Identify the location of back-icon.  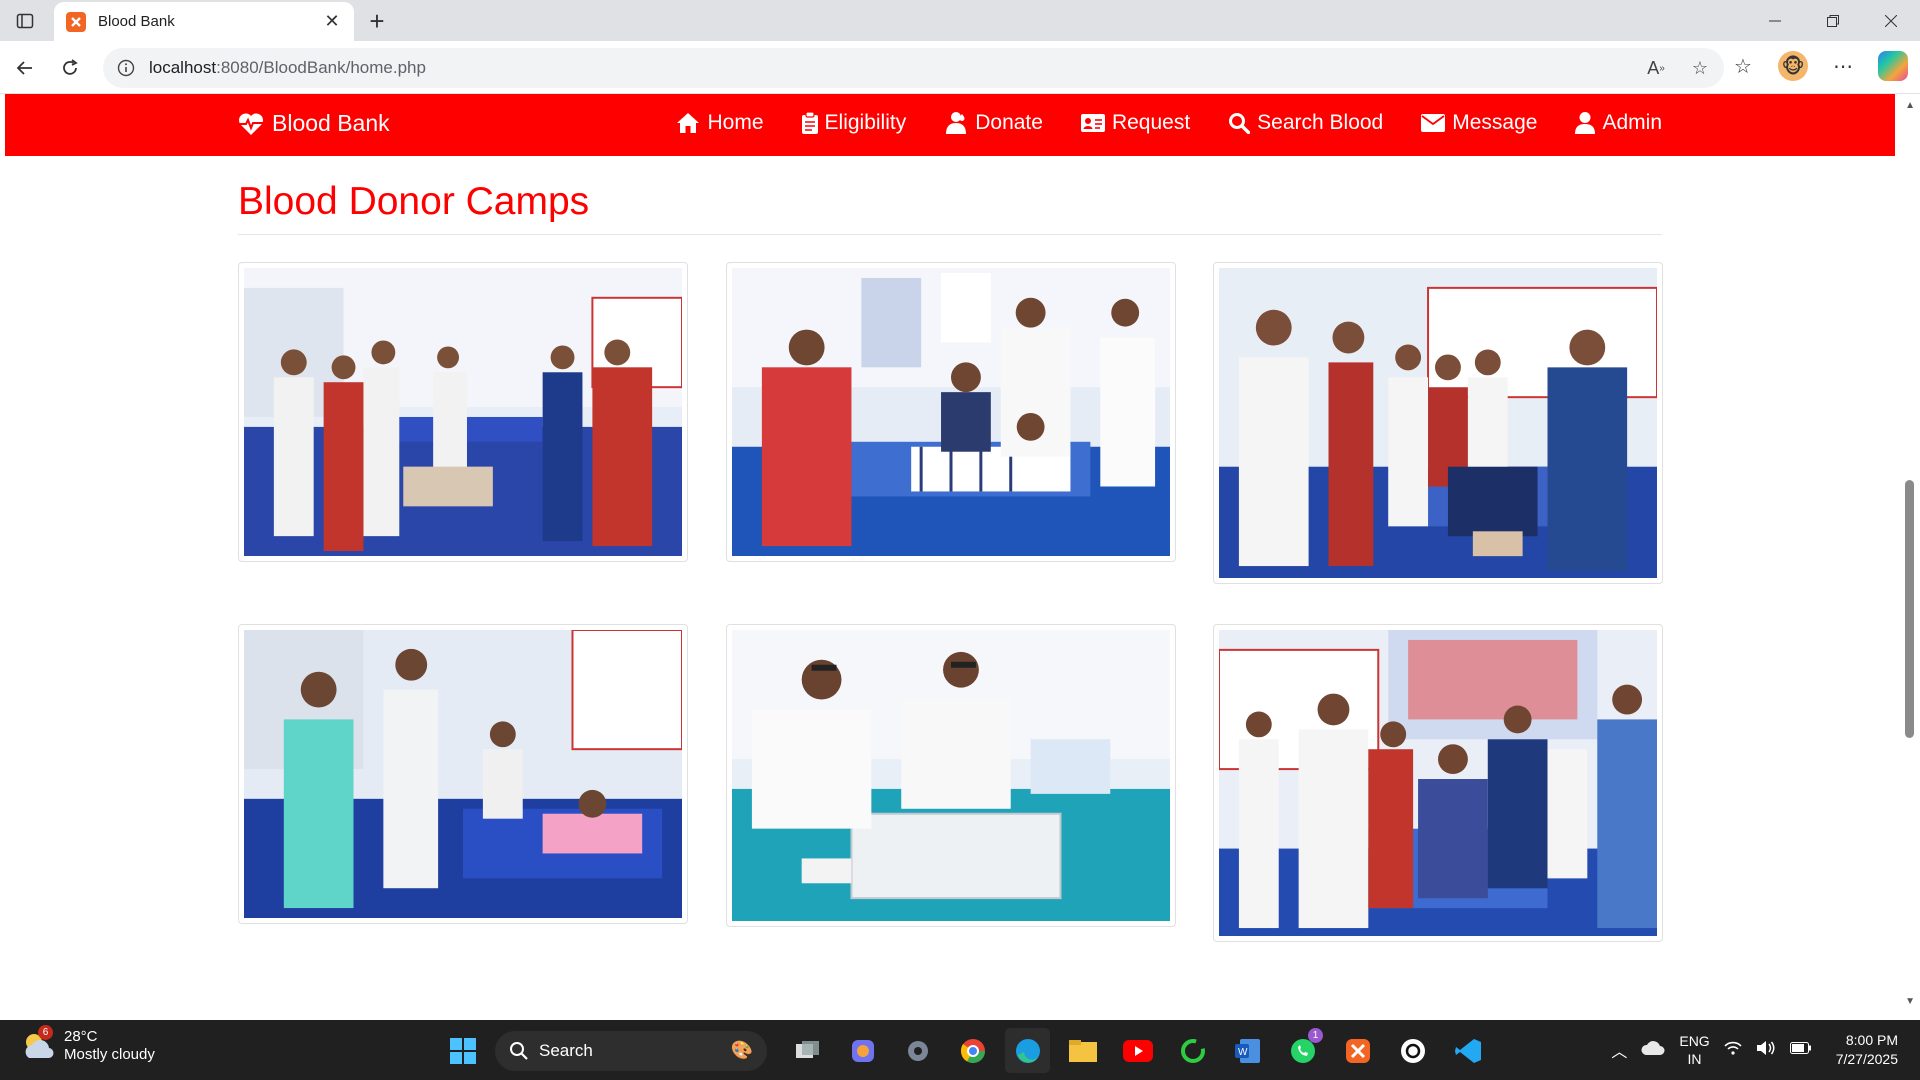
(25, 68).